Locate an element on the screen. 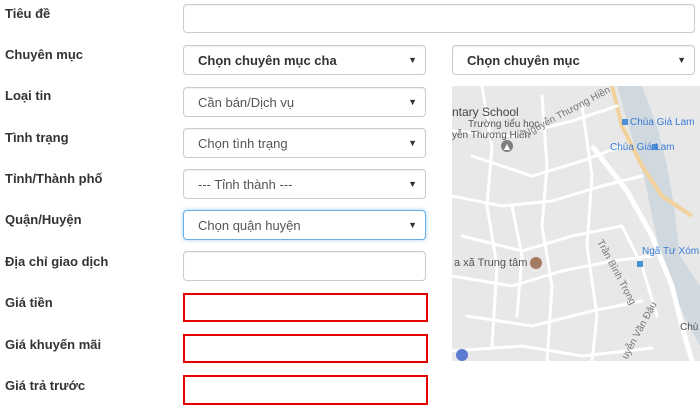  promo-price-label: Giá khuyến mãi is located at coordinates (53, 344).